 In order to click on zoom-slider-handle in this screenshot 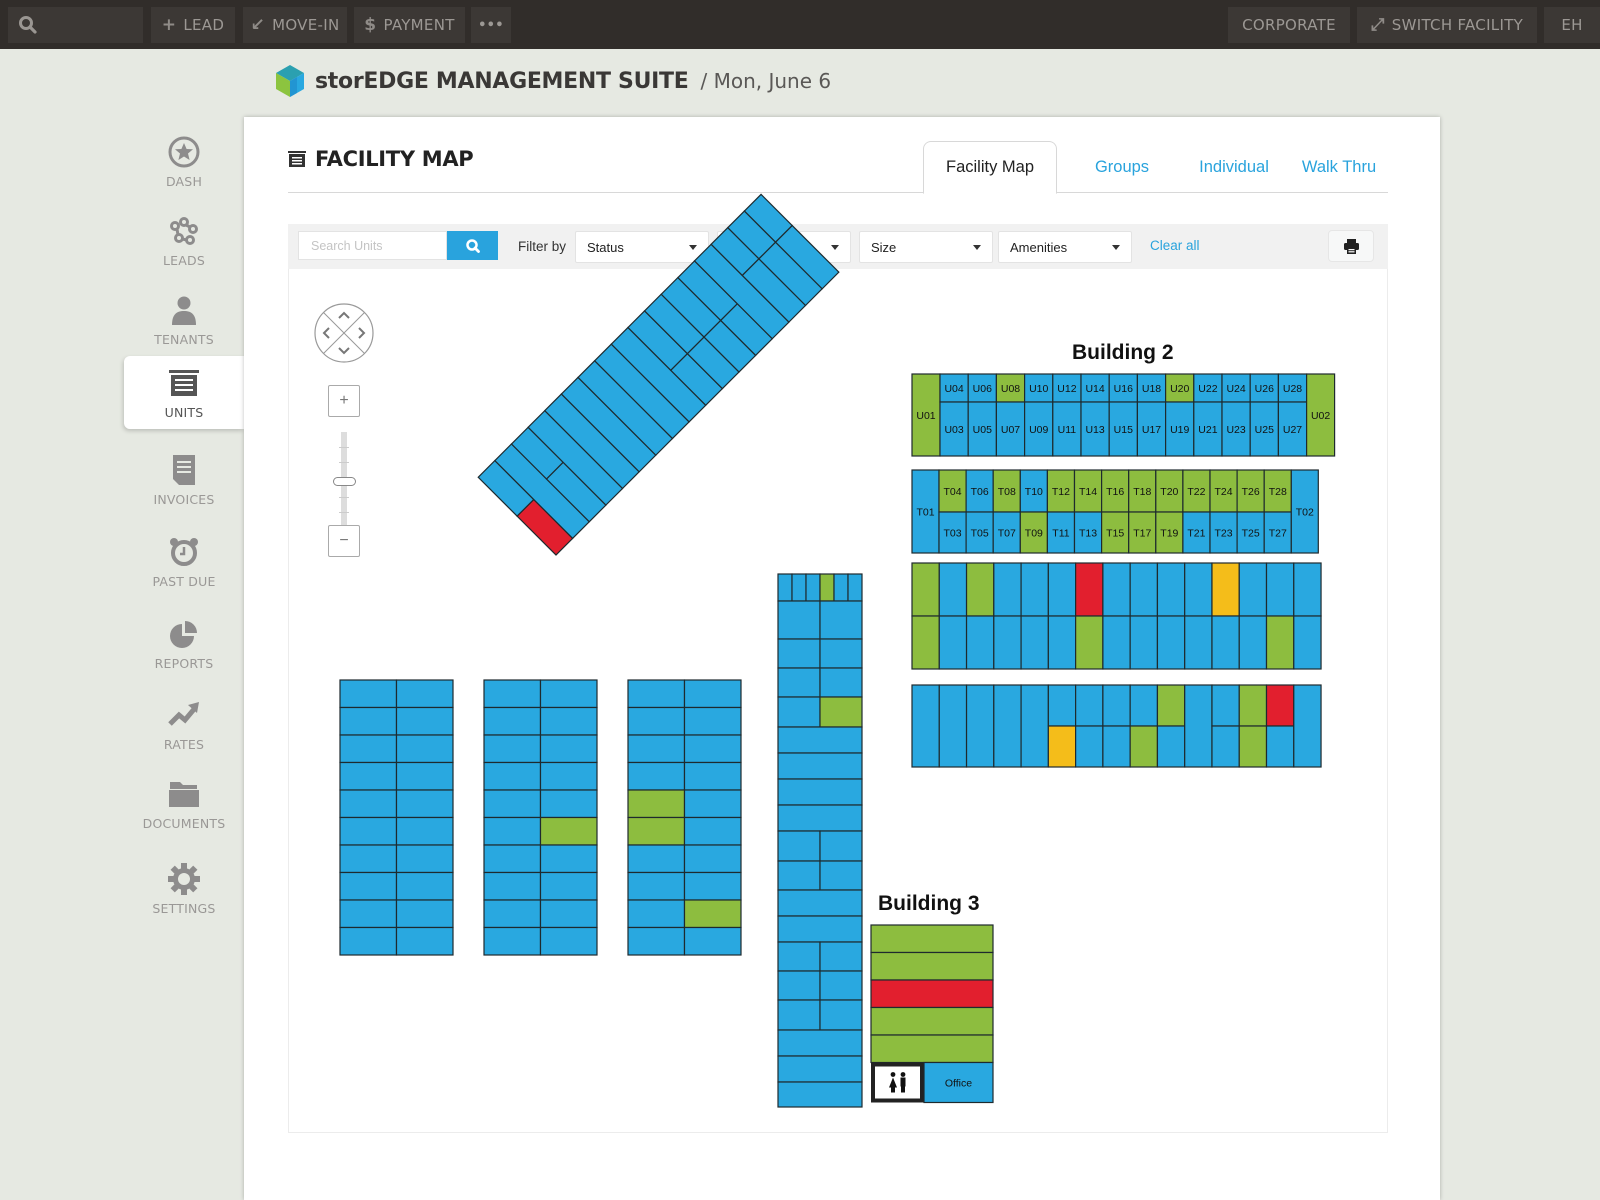, I will do `click(344, 481)`.